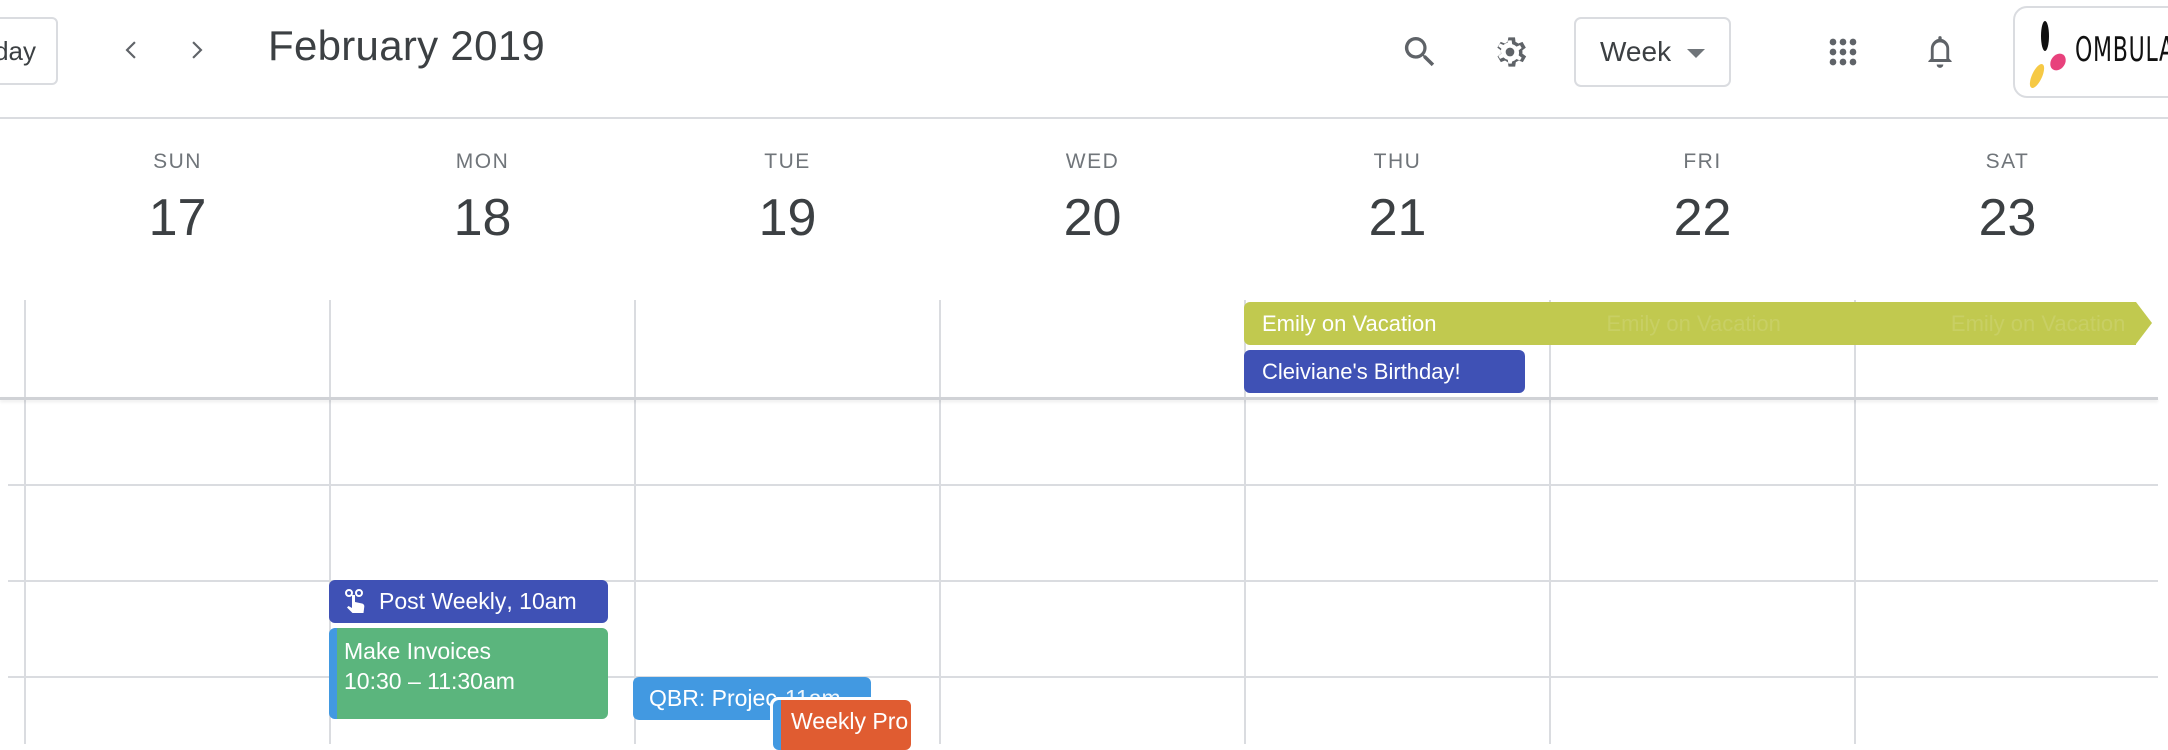  I want to click on search-icon, so click(1419, 52).